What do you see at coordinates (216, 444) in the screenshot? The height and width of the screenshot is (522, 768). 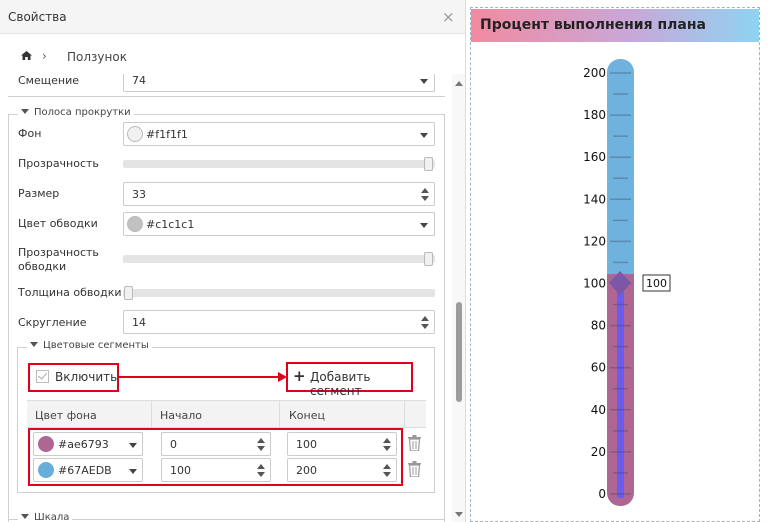 I see `segment-start-stepper: 0` at bounding box center [216, 444].